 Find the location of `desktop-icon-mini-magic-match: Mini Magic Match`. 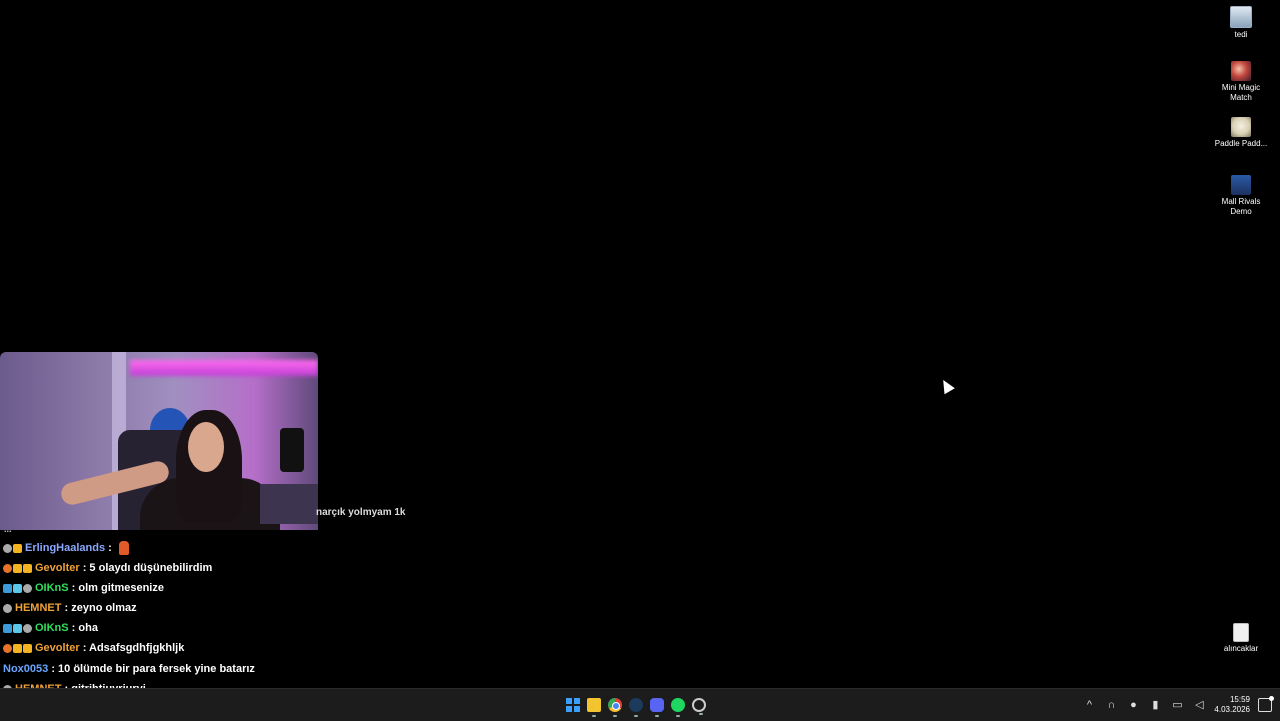

desktop-icon-mini-magic-match: Mini Magic Match is located at coordinates (1241, 82).